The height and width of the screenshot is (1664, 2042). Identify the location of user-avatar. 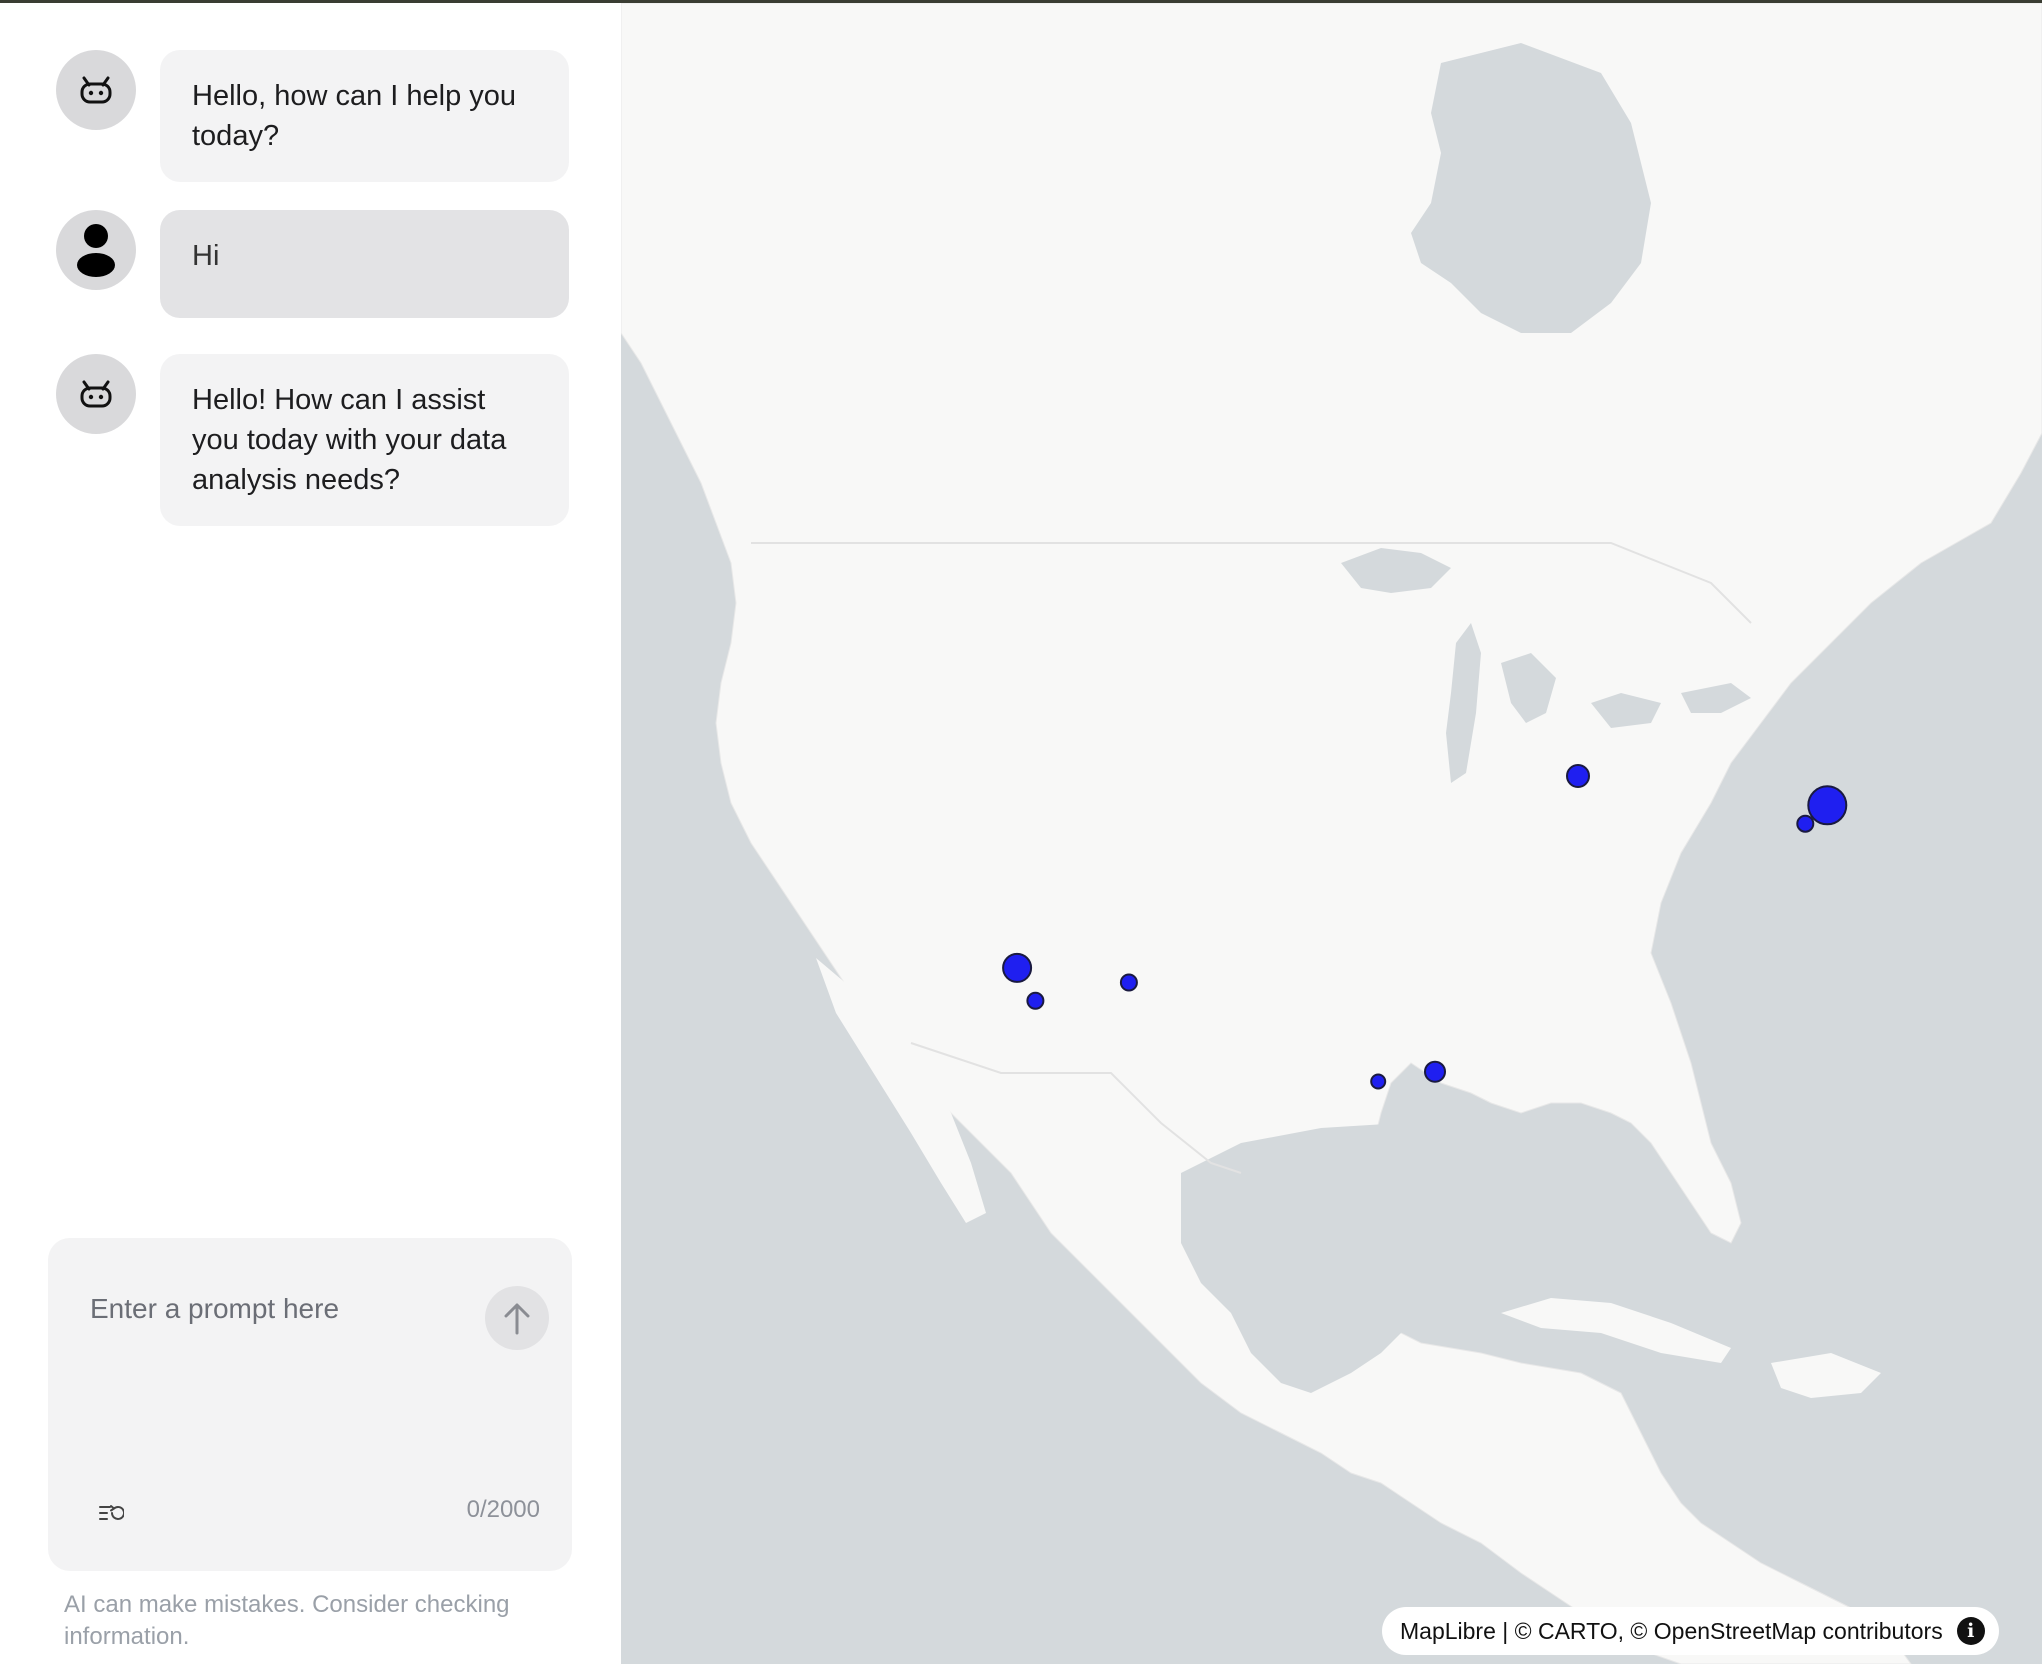
(96, 250).